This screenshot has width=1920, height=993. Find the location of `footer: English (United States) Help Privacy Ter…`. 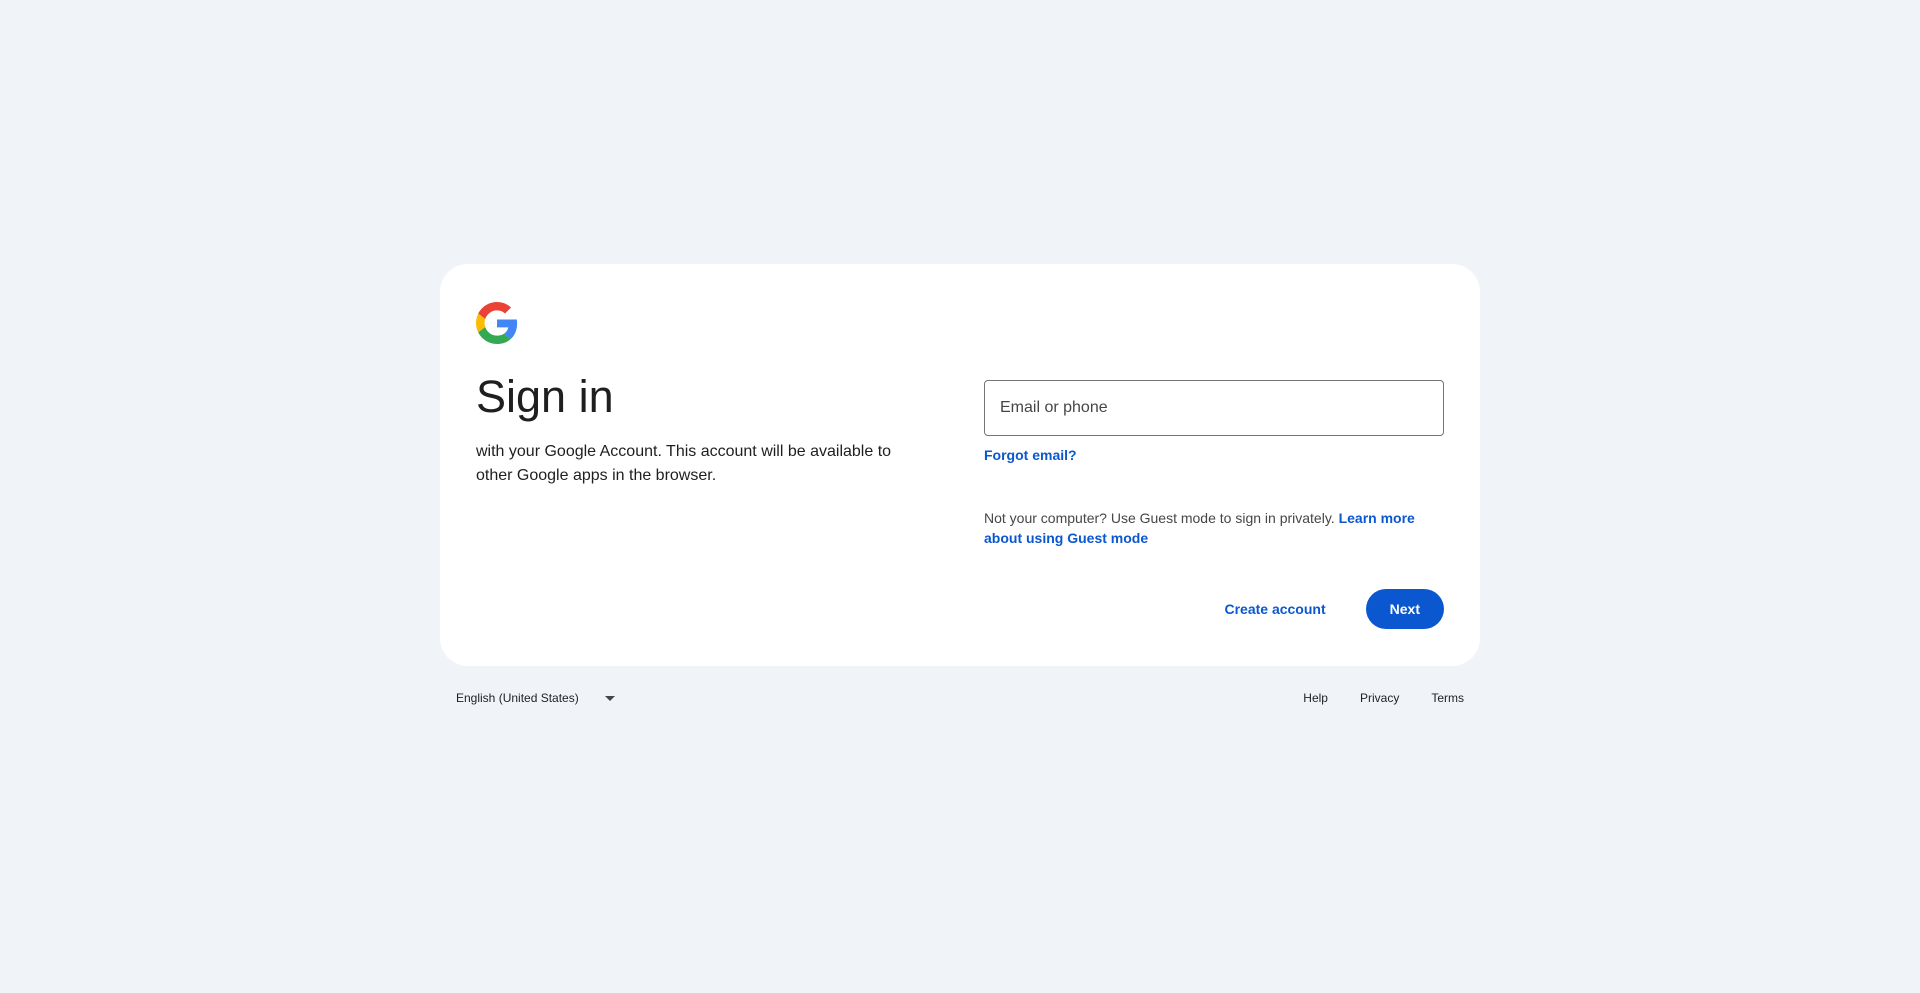

footer: English (United States) Help Privacy Ter… is located at coordinates (960, 698).